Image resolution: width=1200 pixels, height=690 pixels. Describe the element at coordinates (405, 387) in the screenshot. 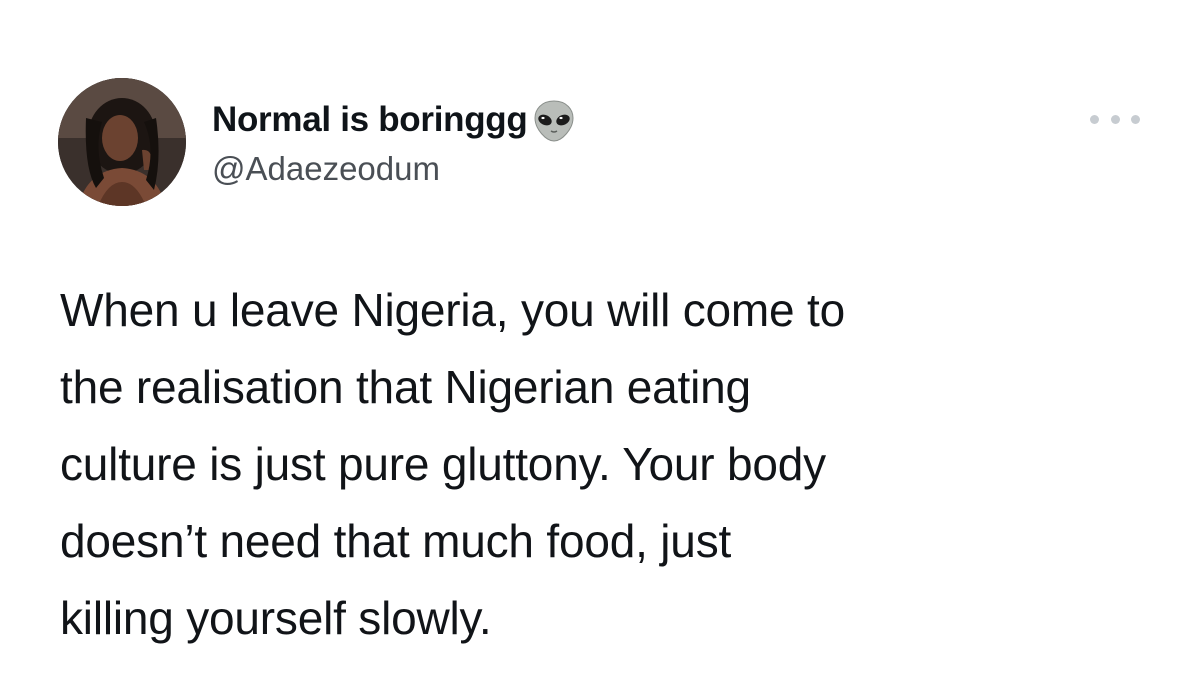

I see `tweet-text-line: the realisation that Nigerian eating` at that location.